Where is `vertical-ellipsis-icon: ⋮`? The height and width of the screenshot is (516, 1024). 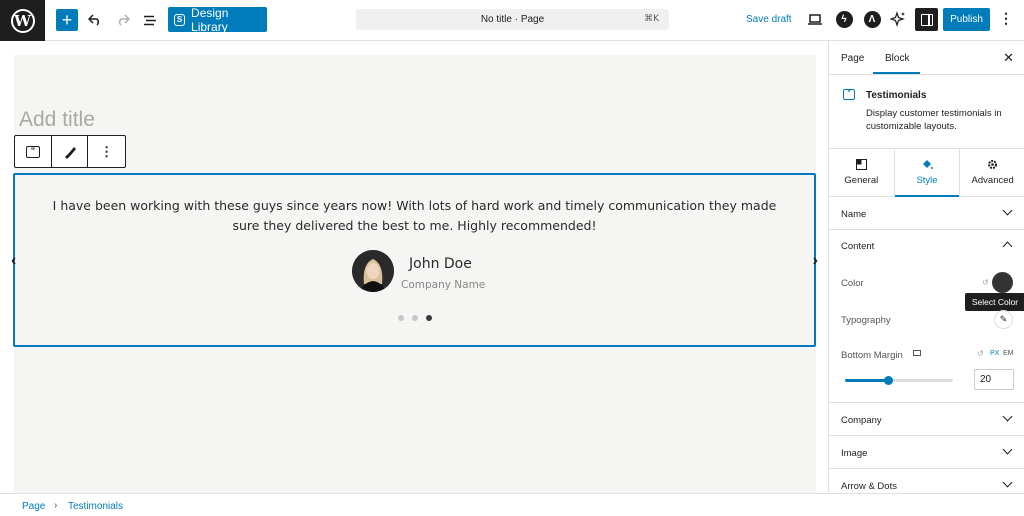
vertical-ellipsis-icon: ⋮ is located at coordinates (107, 151).